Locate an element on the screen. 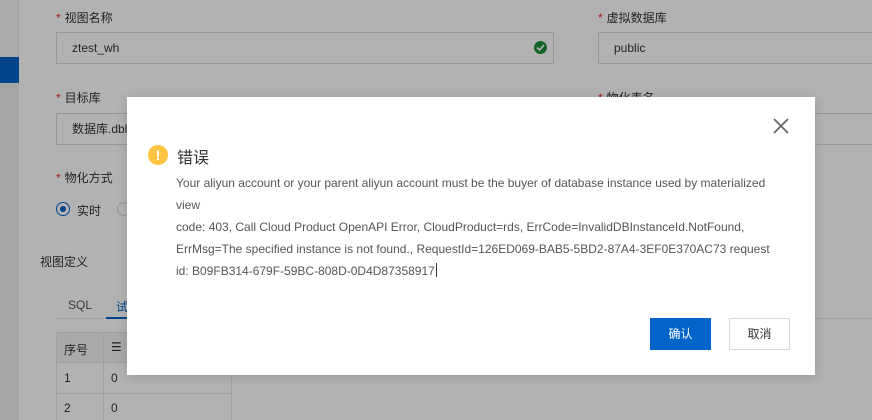  text-cursor is located at coordinates (436, 270).